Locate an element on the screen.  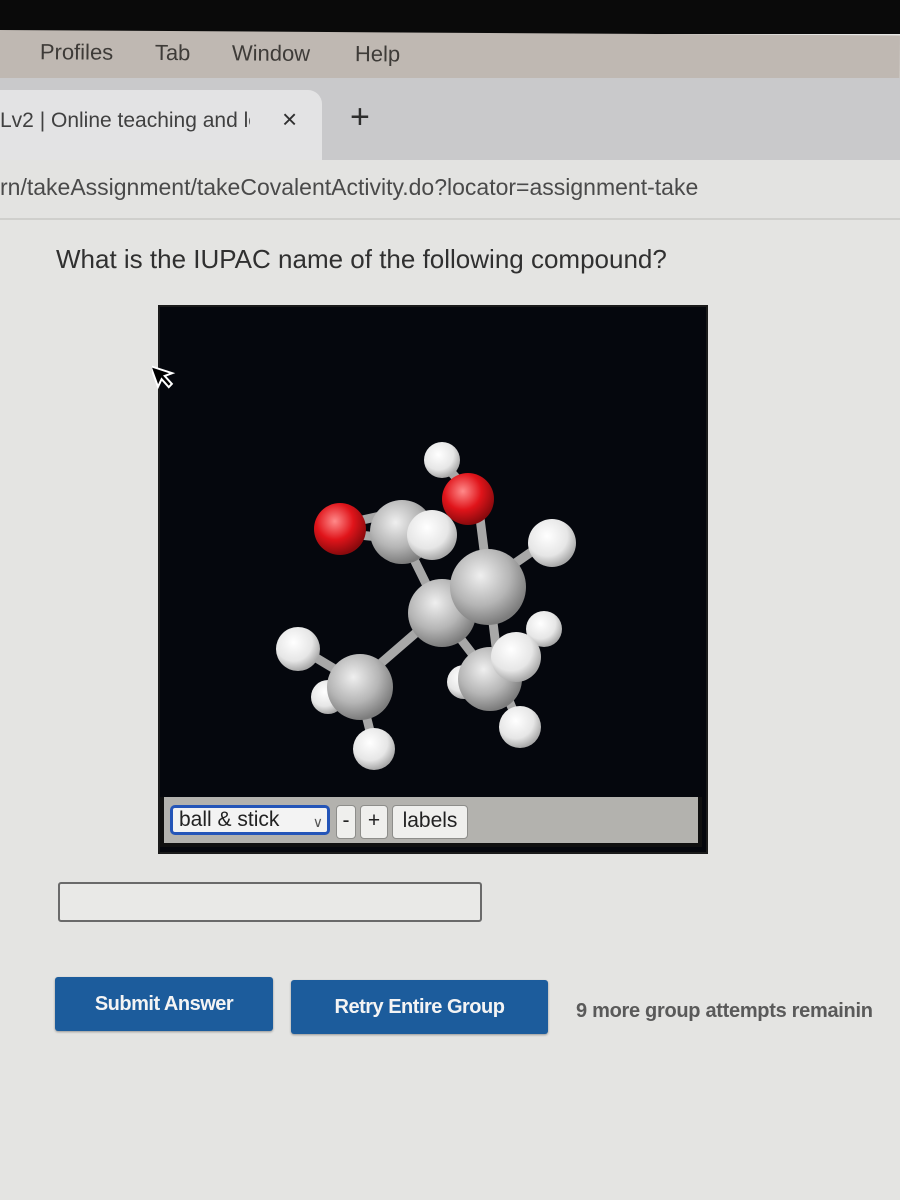
browser-tab-active: Lv2 | Online teaching and le × is located at coordinates (161, 125).